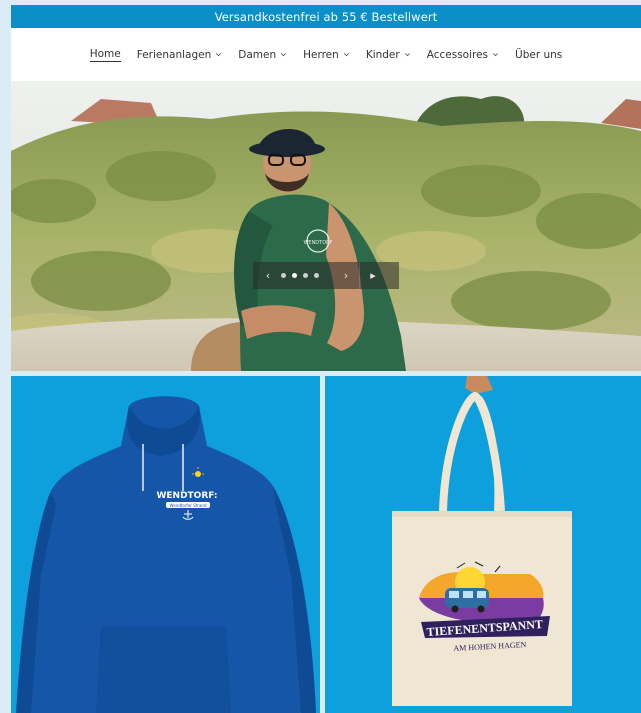 The image size is (641, 713). Describe the element at coordinates (257, 54) in the screenshot. I see `nav-damen-label: Damen` at that location.